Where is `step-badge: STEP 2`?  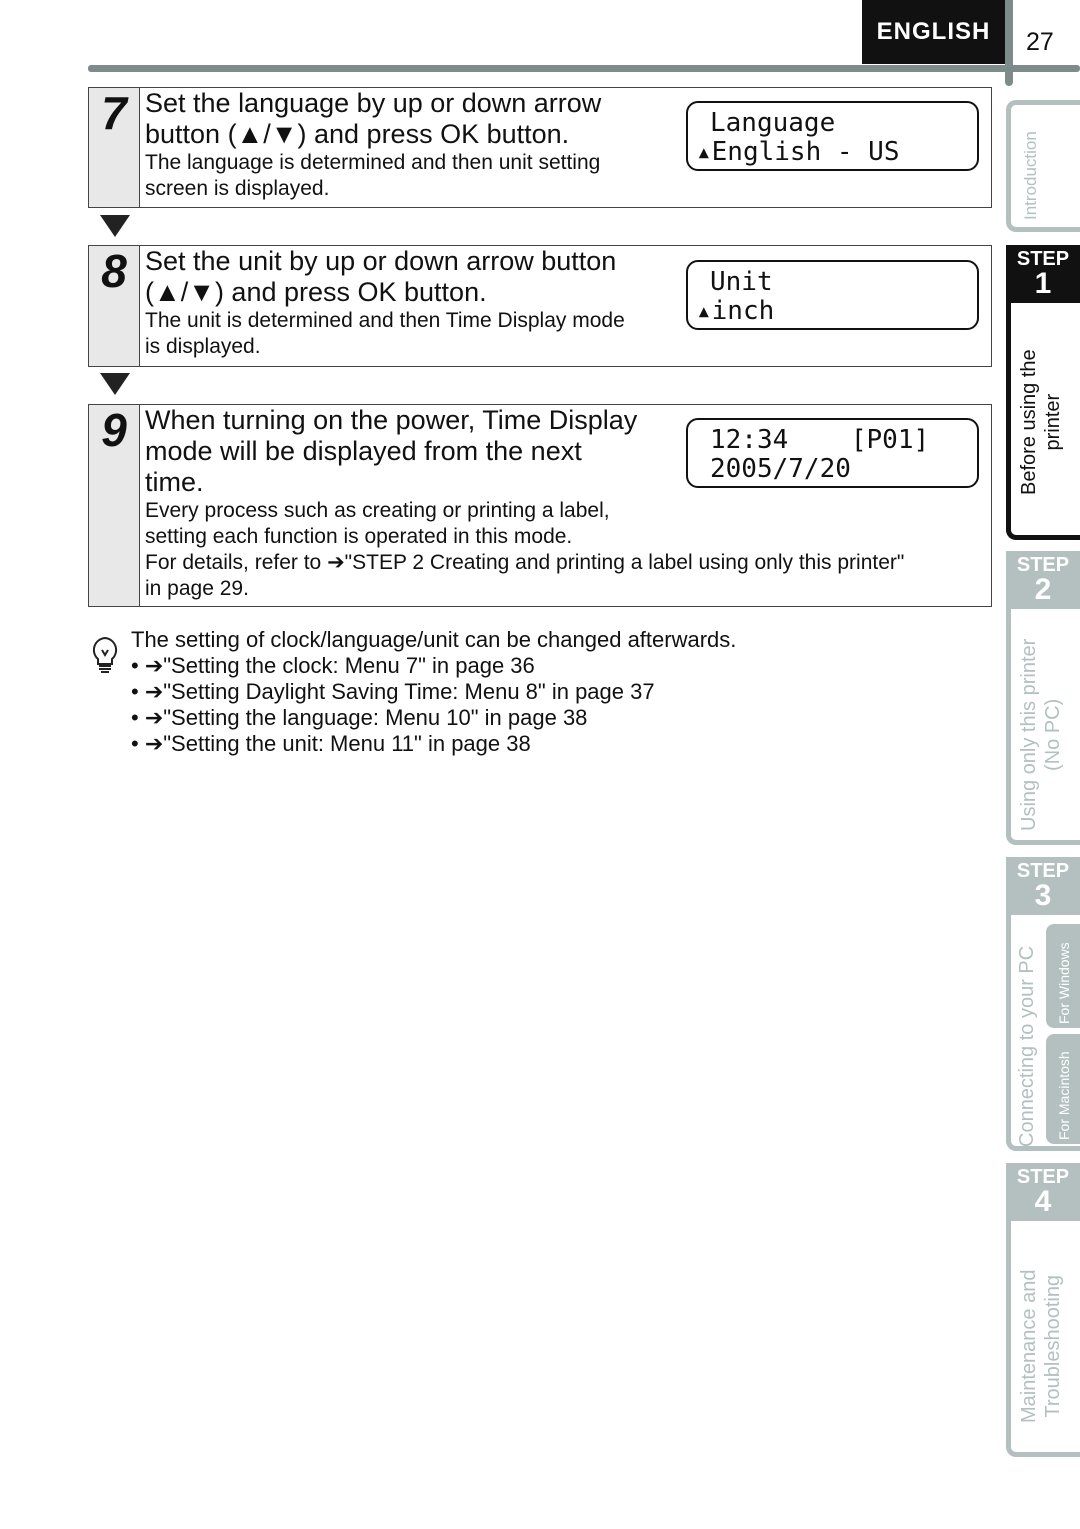
step-badge: STEP 2 is located at coordinates (1043, 580).